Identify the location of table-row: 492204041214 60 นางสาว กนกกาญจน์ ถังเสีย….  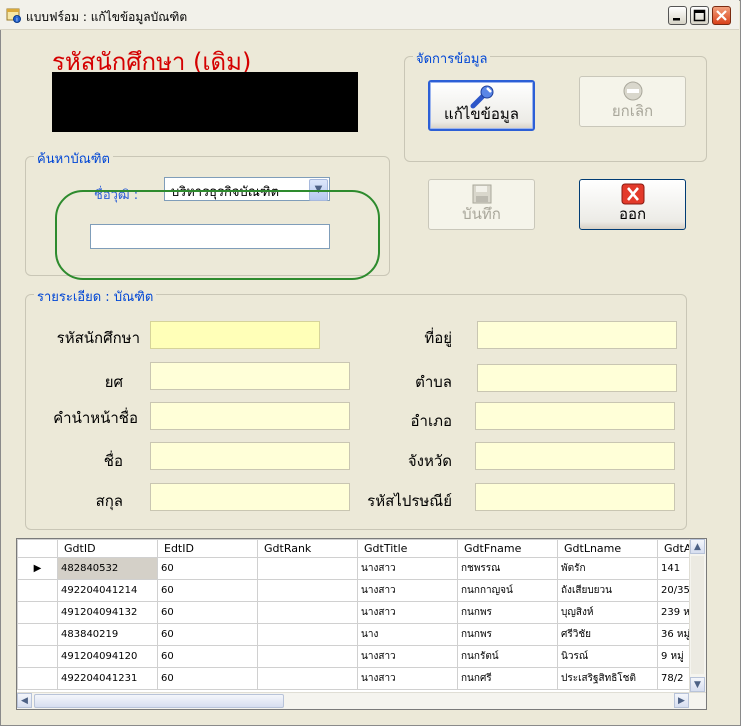
(361, 590).